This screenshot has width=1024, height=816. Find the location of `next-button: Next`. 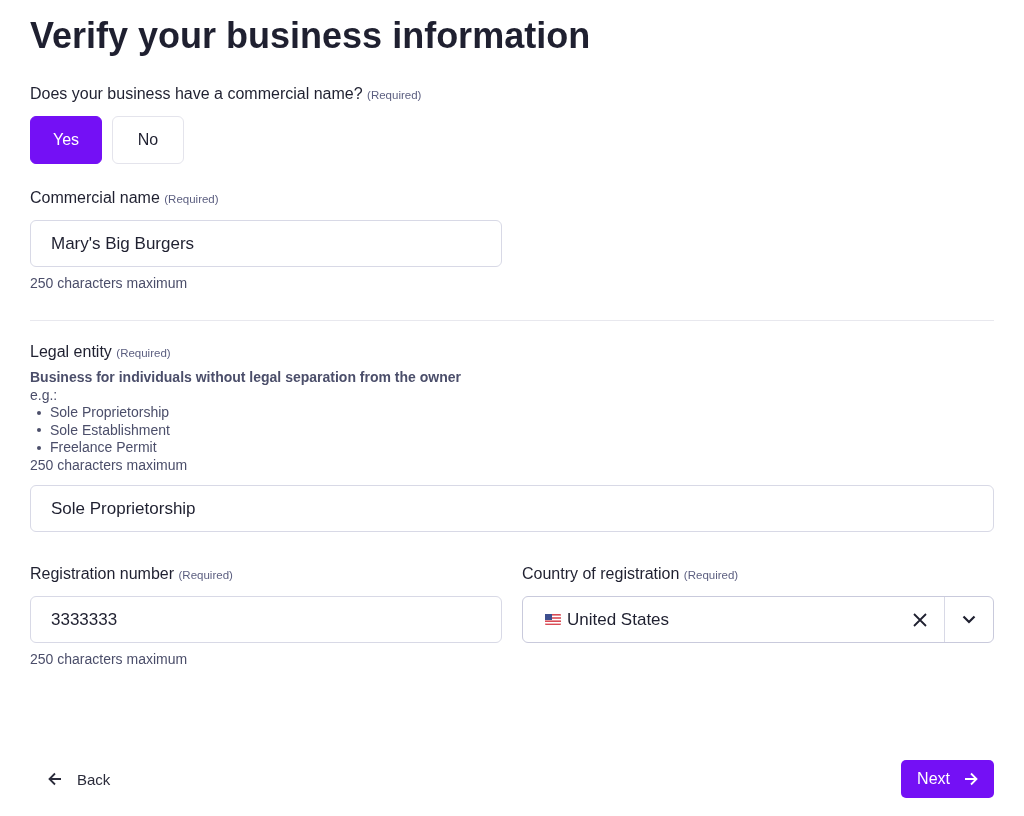

next-button: Next is located at coordinates (947, 779).